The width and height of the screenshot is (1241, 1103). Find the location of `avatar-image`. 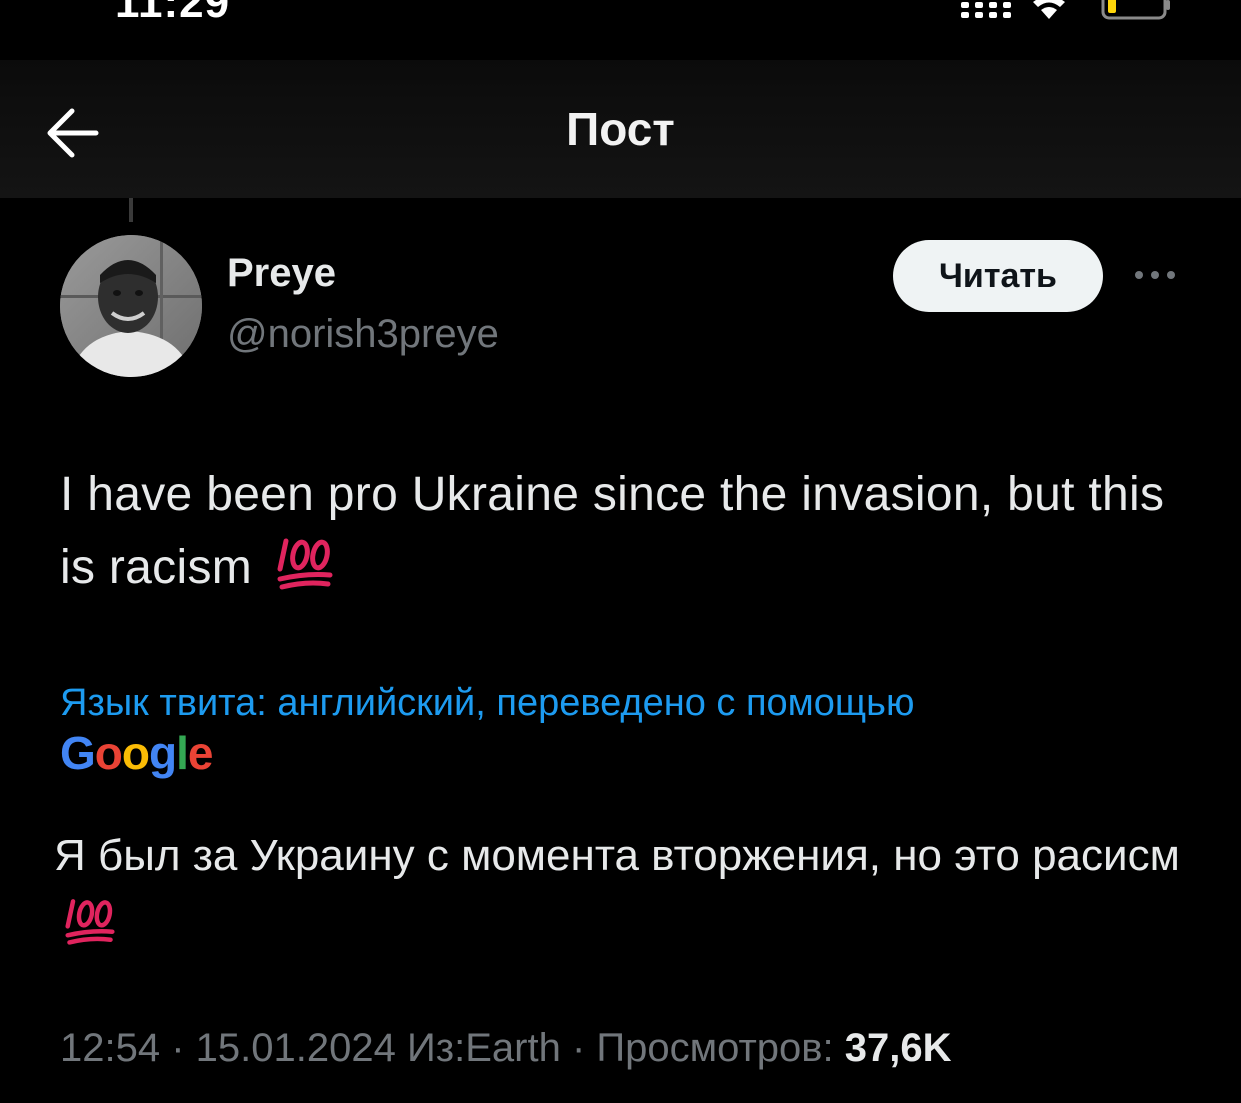

avatar-image is located at coordinates (131, 306).